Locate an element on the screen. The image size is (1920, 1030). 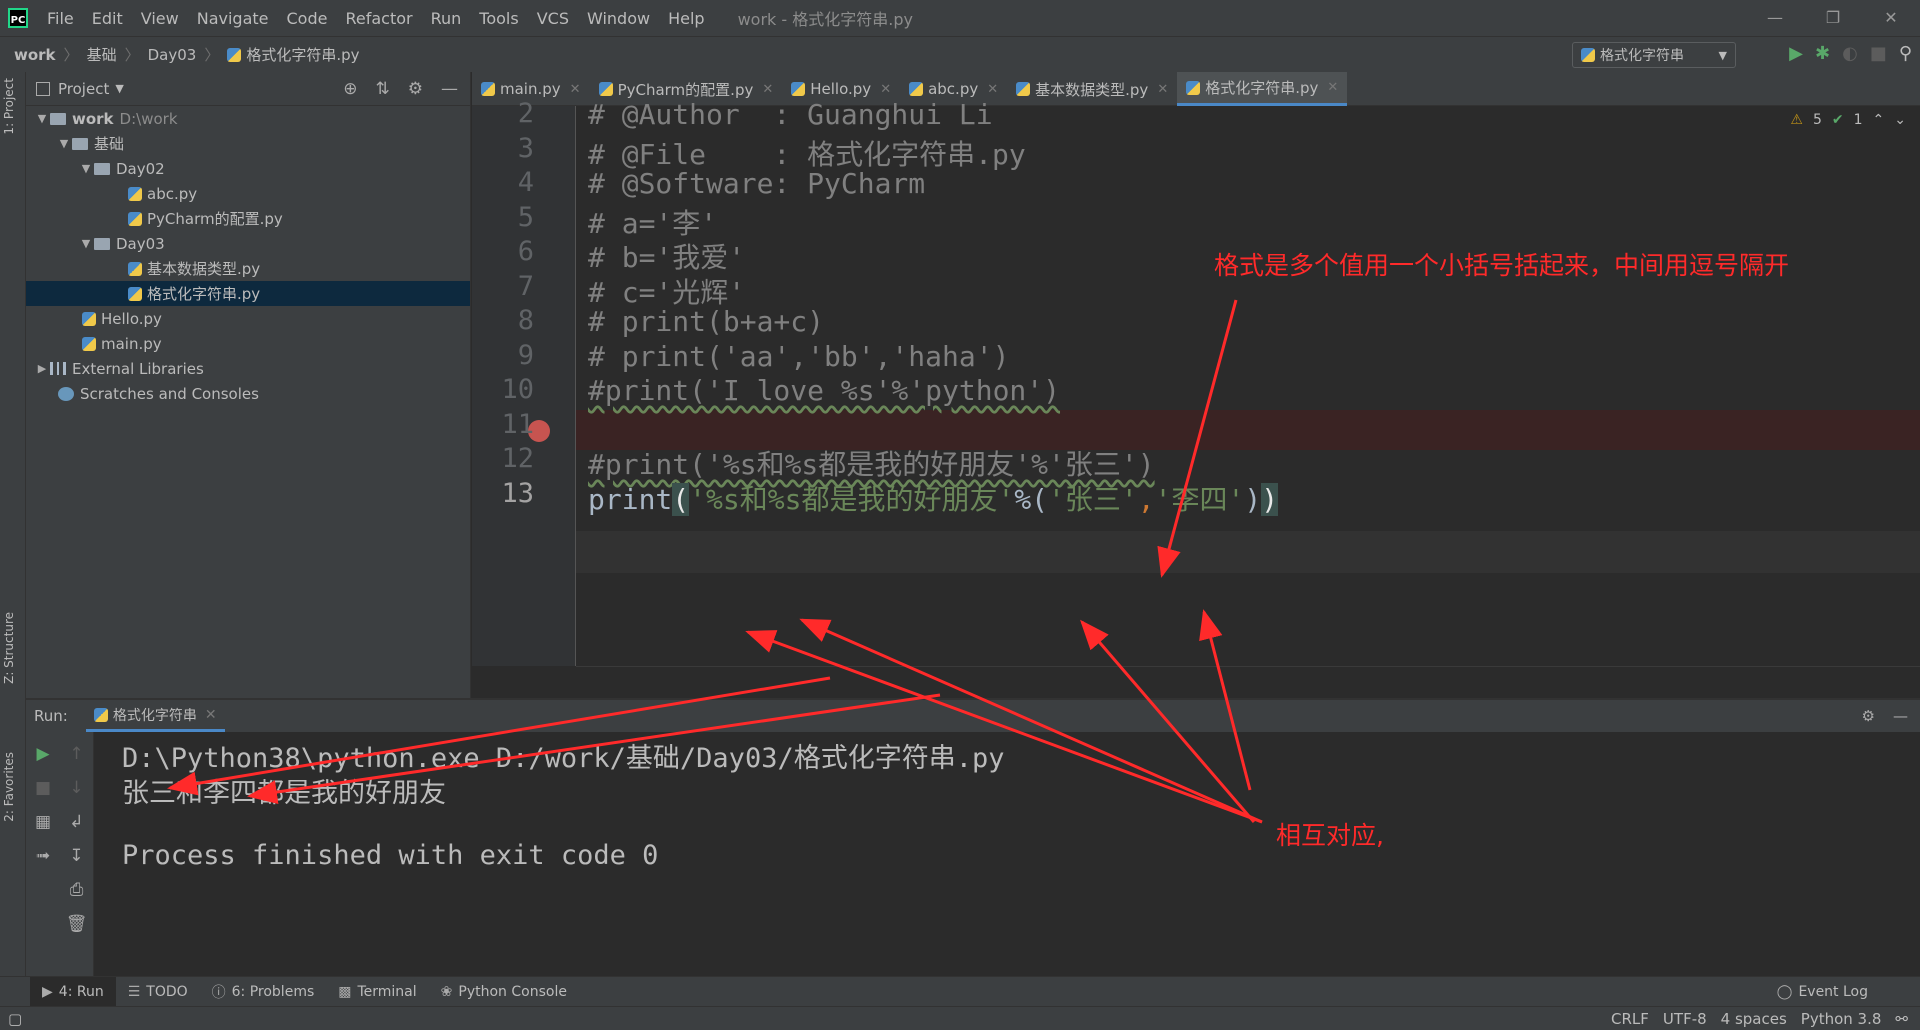
menu-view: View is located at coordinates (160, 18).